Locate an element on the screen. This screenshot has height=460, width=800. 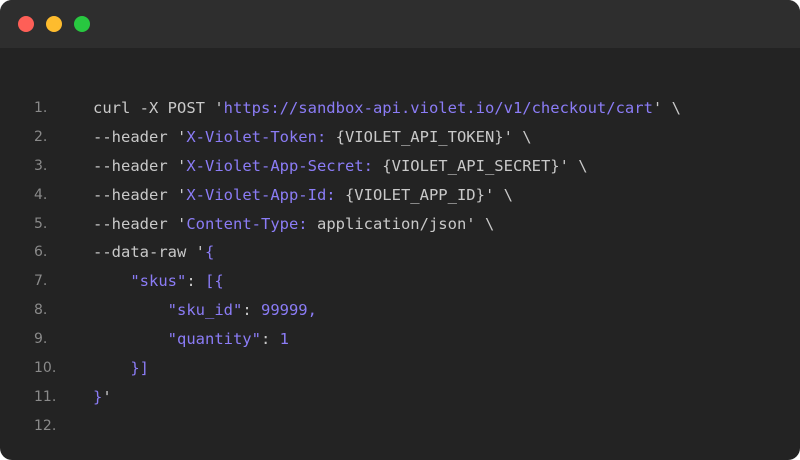
line-number: 11. is located at coordinates (45, 396).